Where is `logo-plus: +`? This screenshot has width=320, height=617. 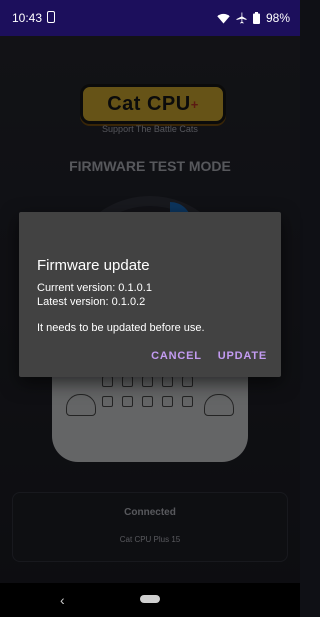 logo-plus: + is located at coordinates (194, 104).